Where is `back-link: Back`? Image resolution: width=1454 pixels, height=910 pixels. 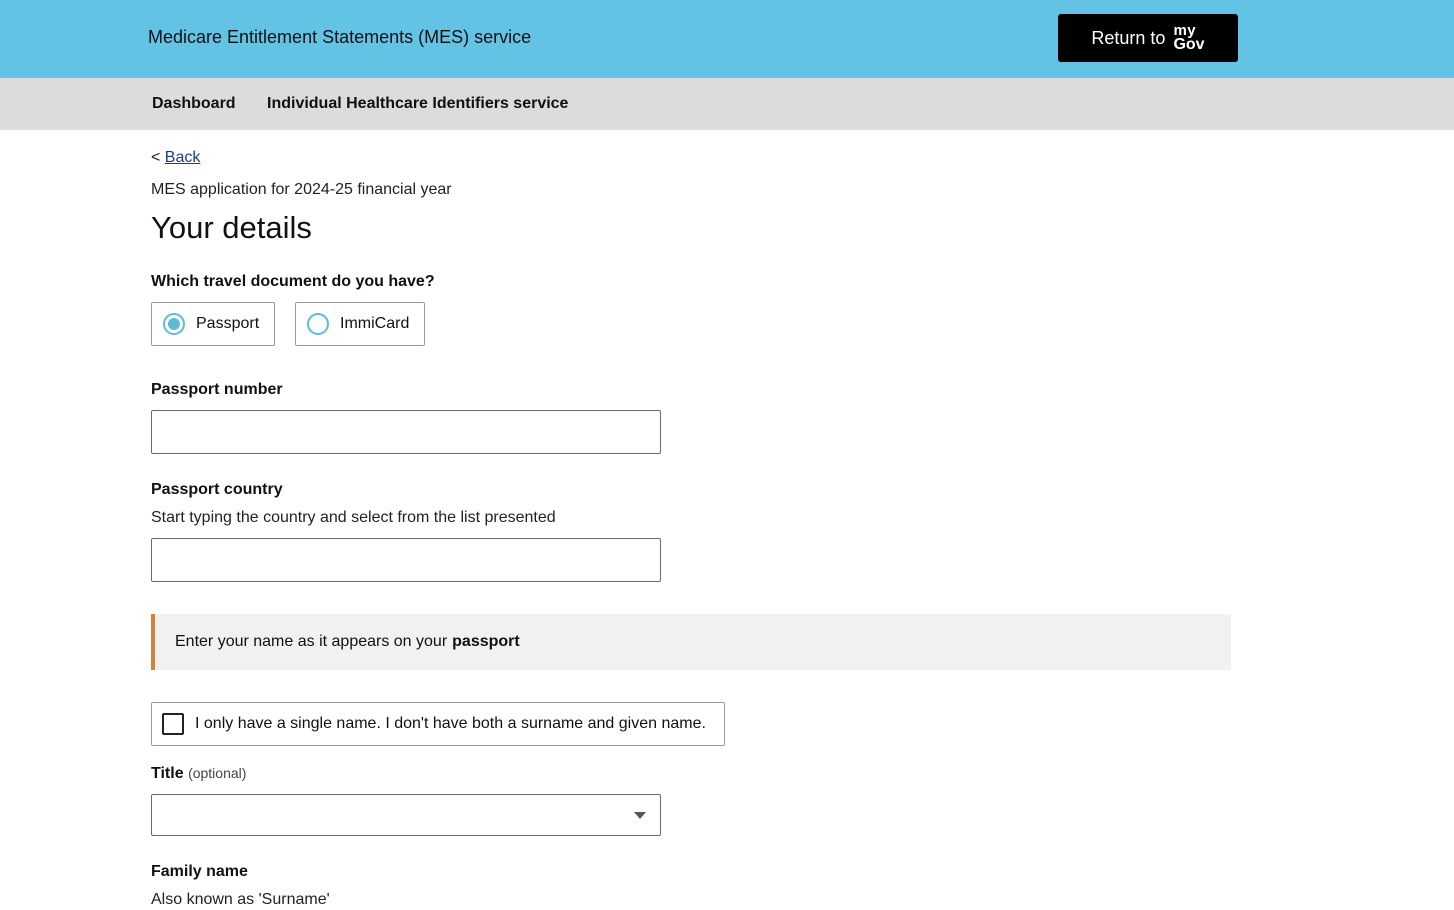
back-link: Back is located at coordinates (183, 157).